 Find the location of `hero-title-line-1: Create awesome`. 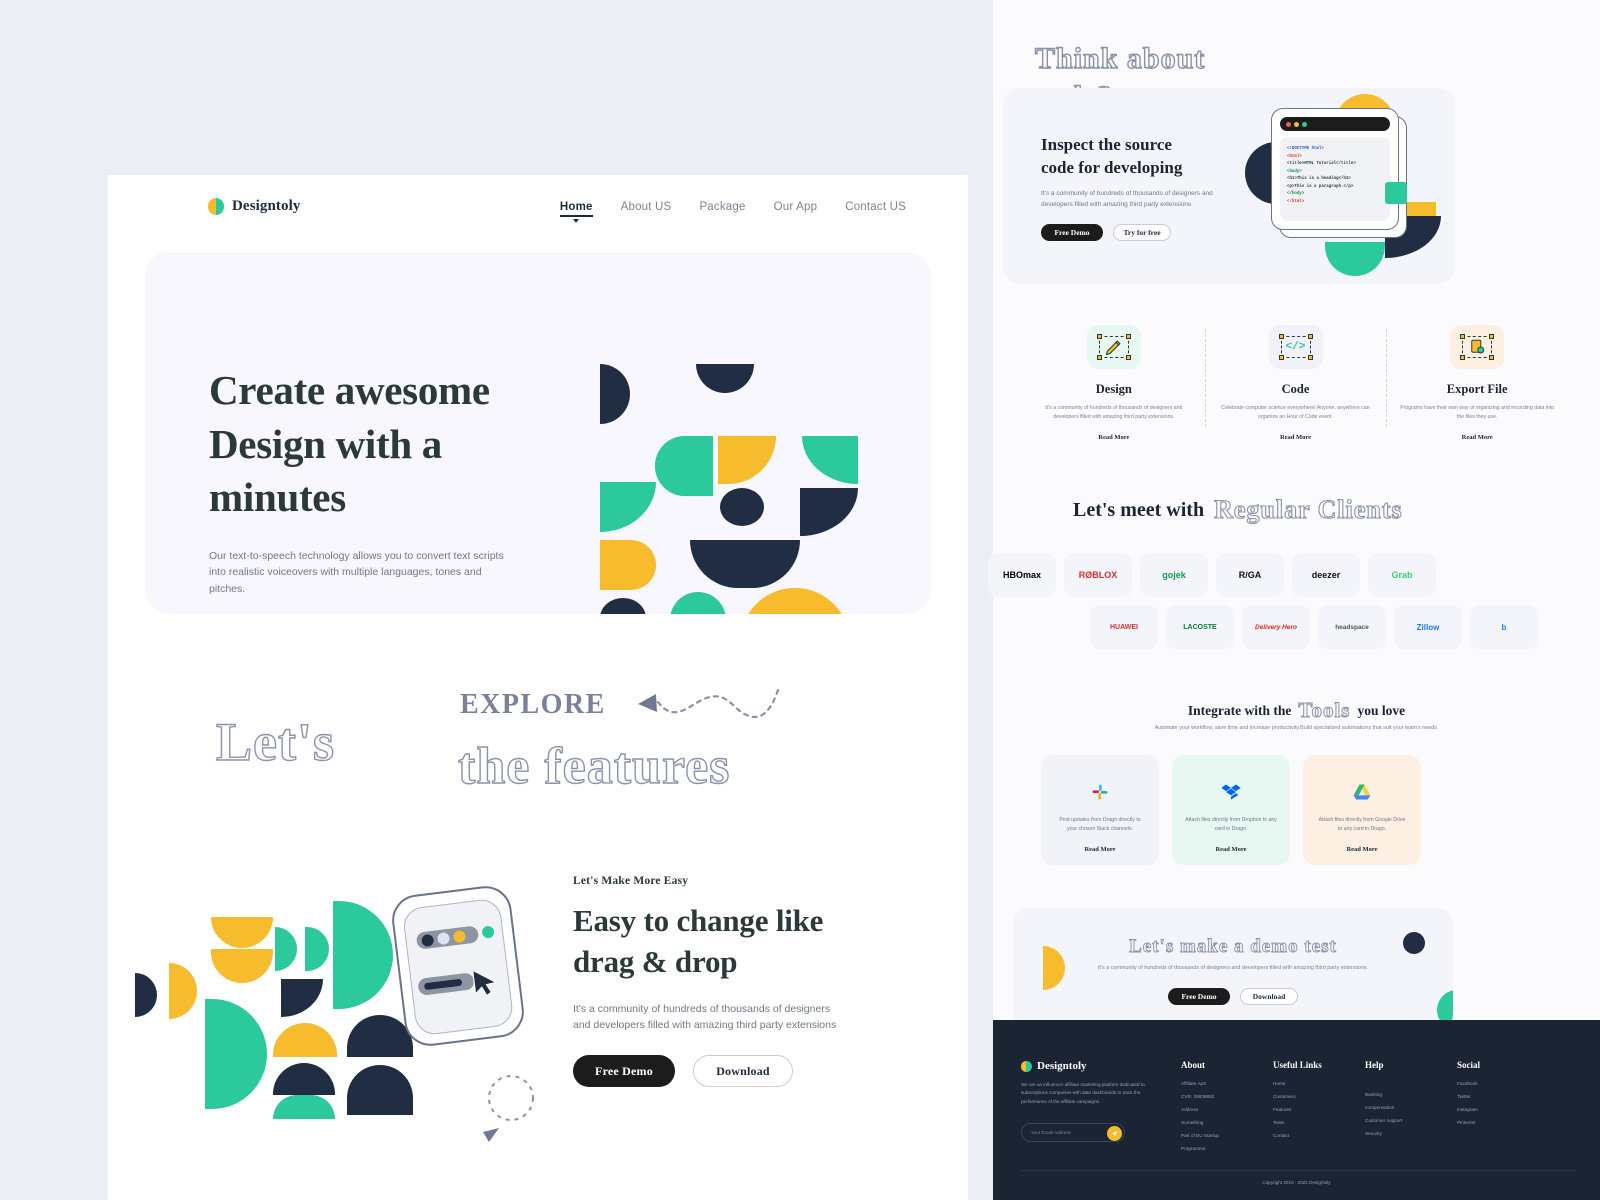

hero-title-line-1: Create awesome is located at coordinates (349, 390).